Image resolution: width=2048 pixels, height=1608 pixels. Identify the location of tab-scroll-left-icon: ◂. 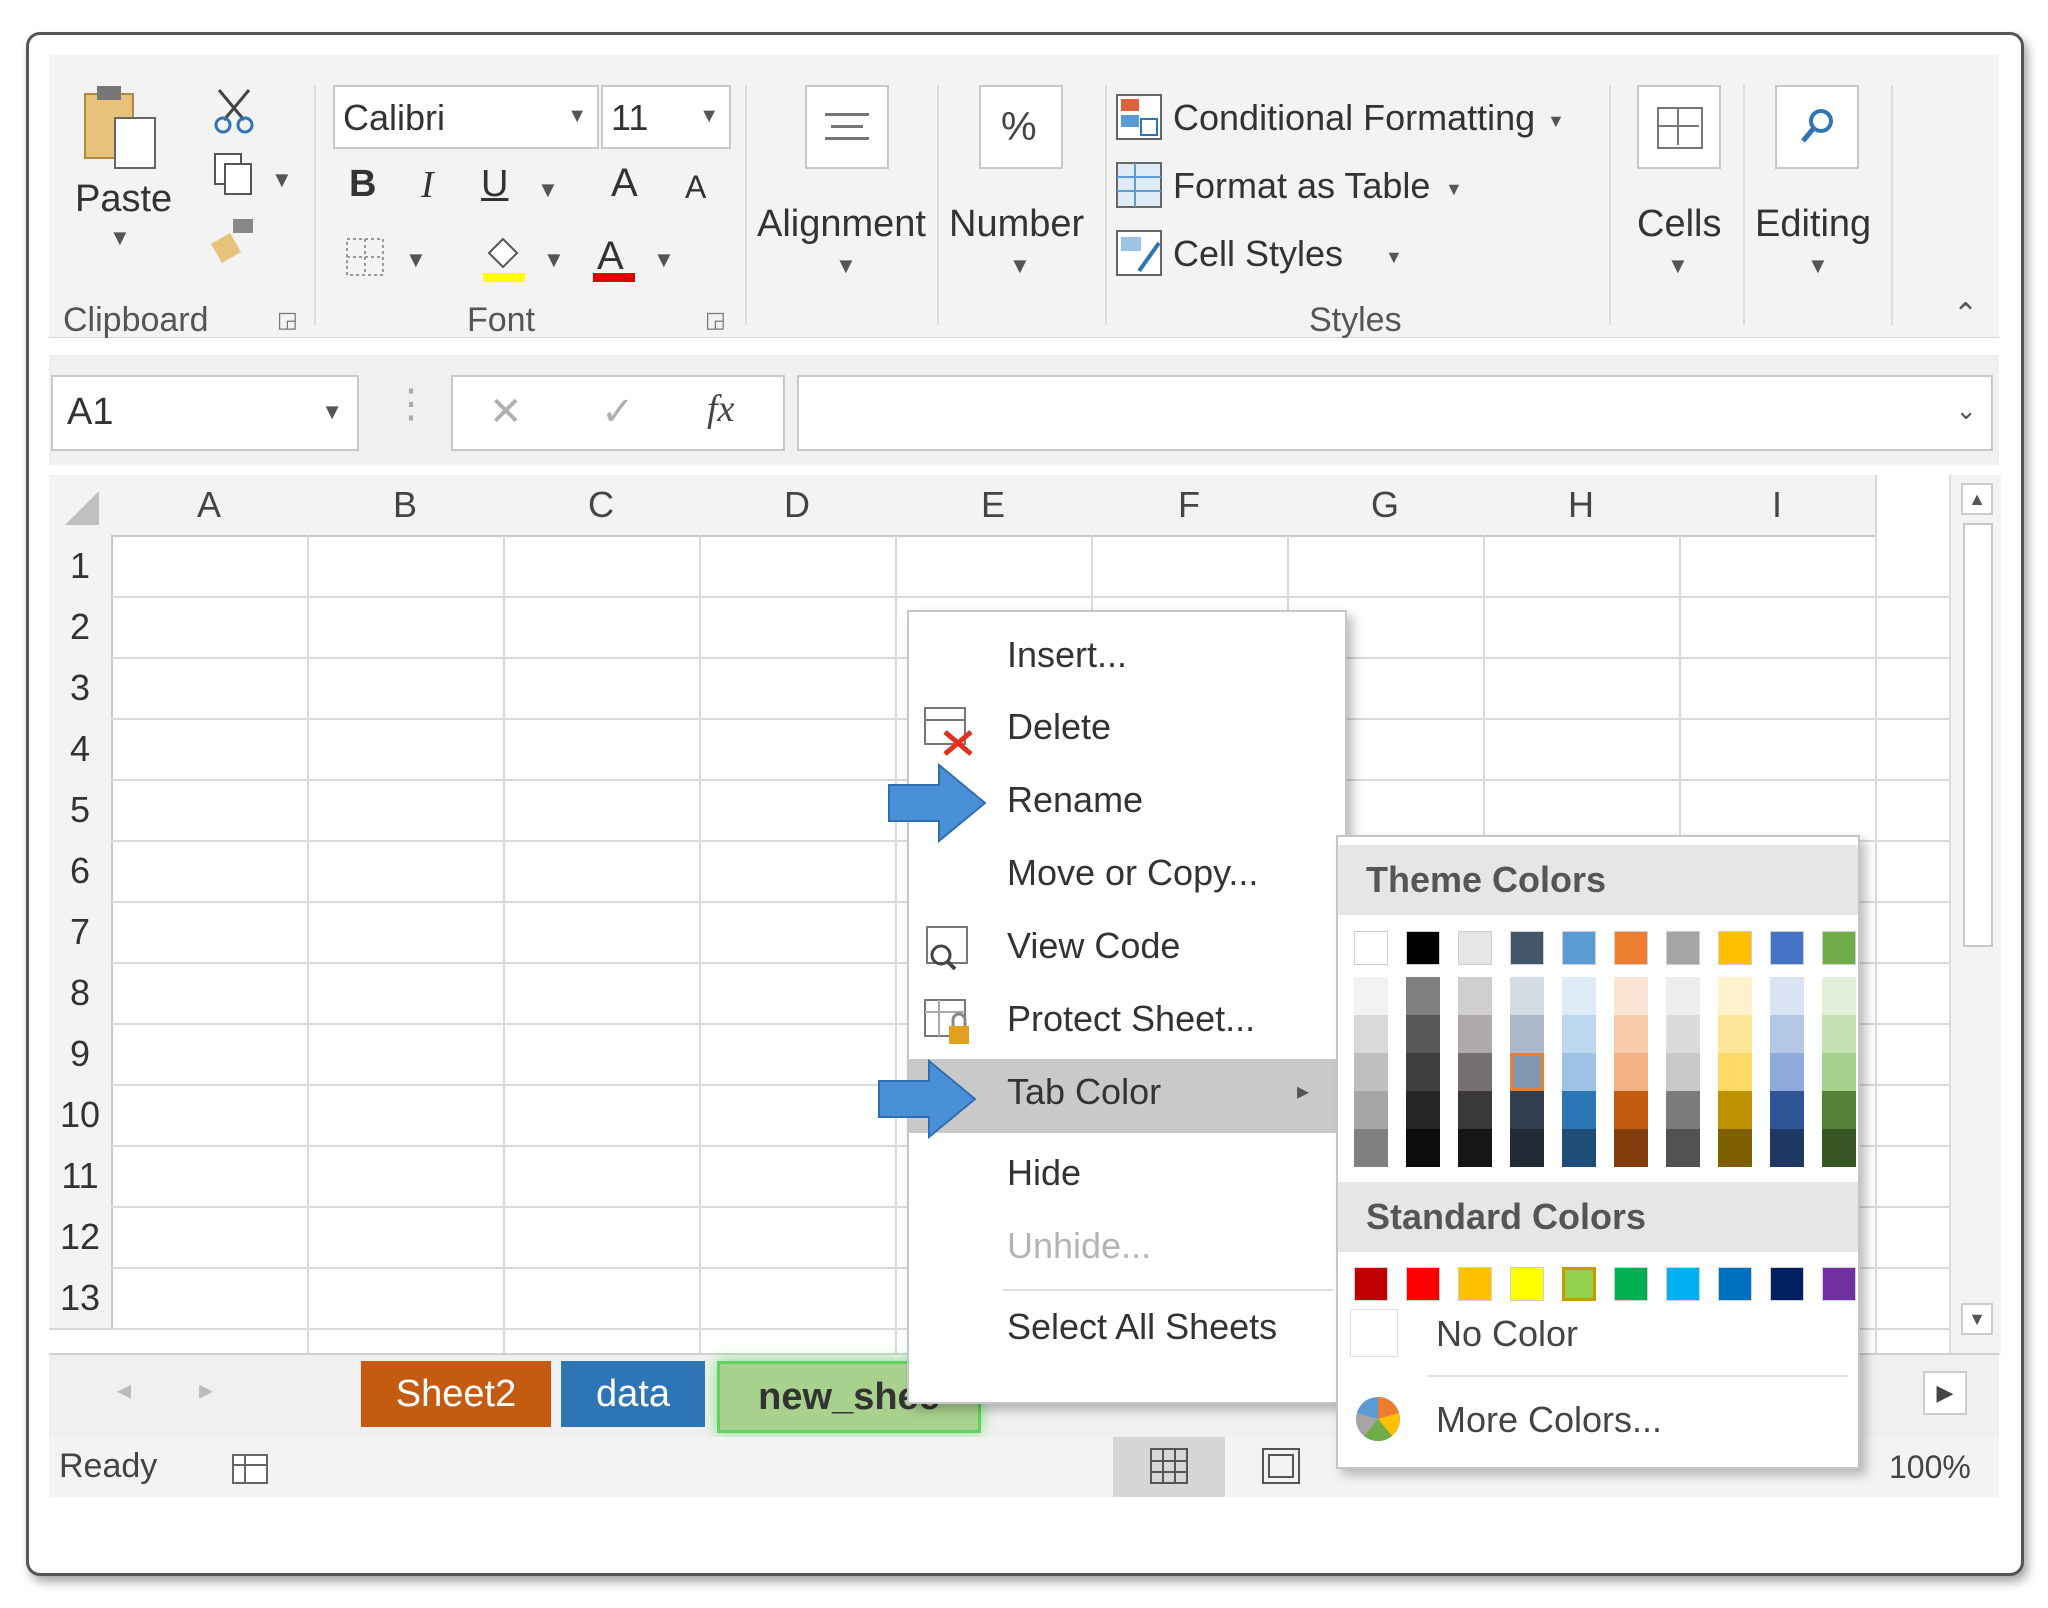
(124, 1389).